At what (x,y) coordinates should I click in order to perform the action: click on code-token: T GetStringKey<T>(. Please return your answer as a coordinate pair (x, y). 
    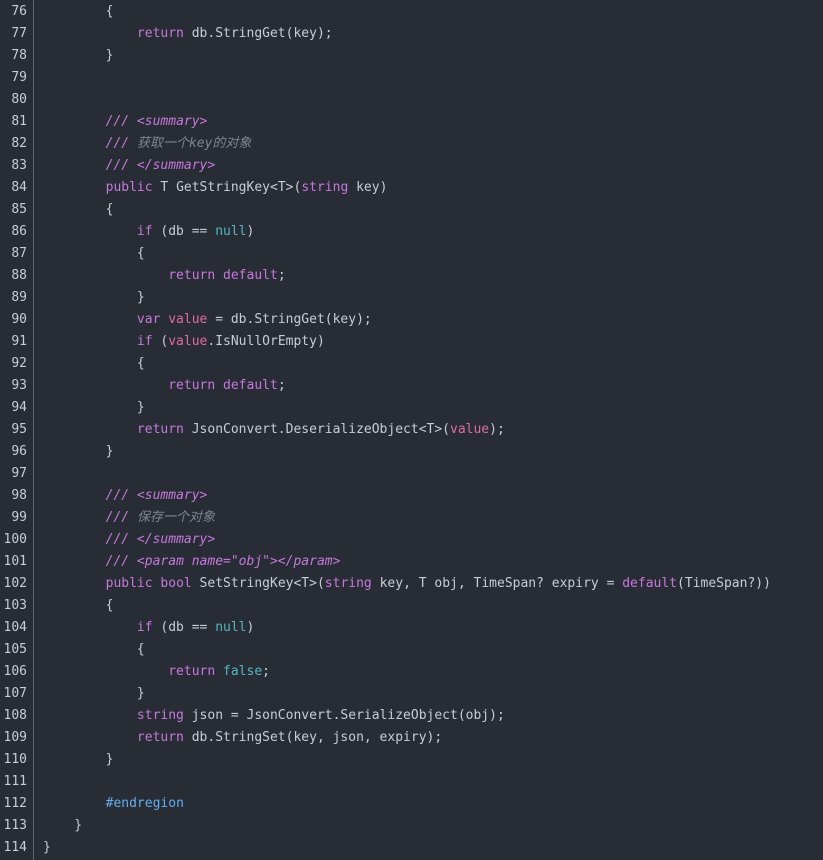
    Looking at the image, I should click on (227, 187).